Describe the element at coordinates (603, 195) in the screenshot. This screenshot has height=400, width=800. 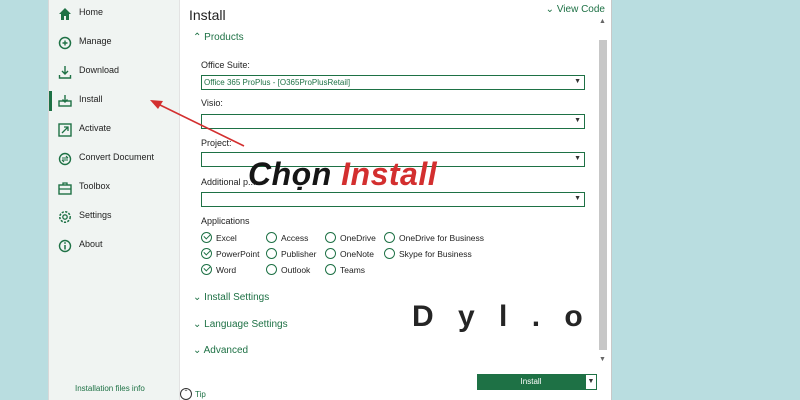
I see `scroll-thumb` at that location.